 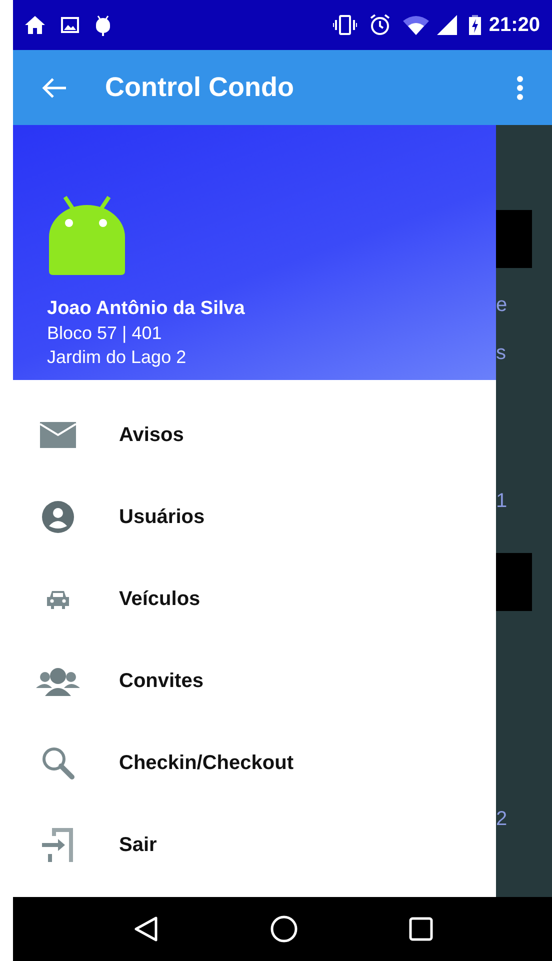 What do you see at coordinates (446, 25) in the screenshot?
I see `signal-icon` at bounding box center [446, 25].